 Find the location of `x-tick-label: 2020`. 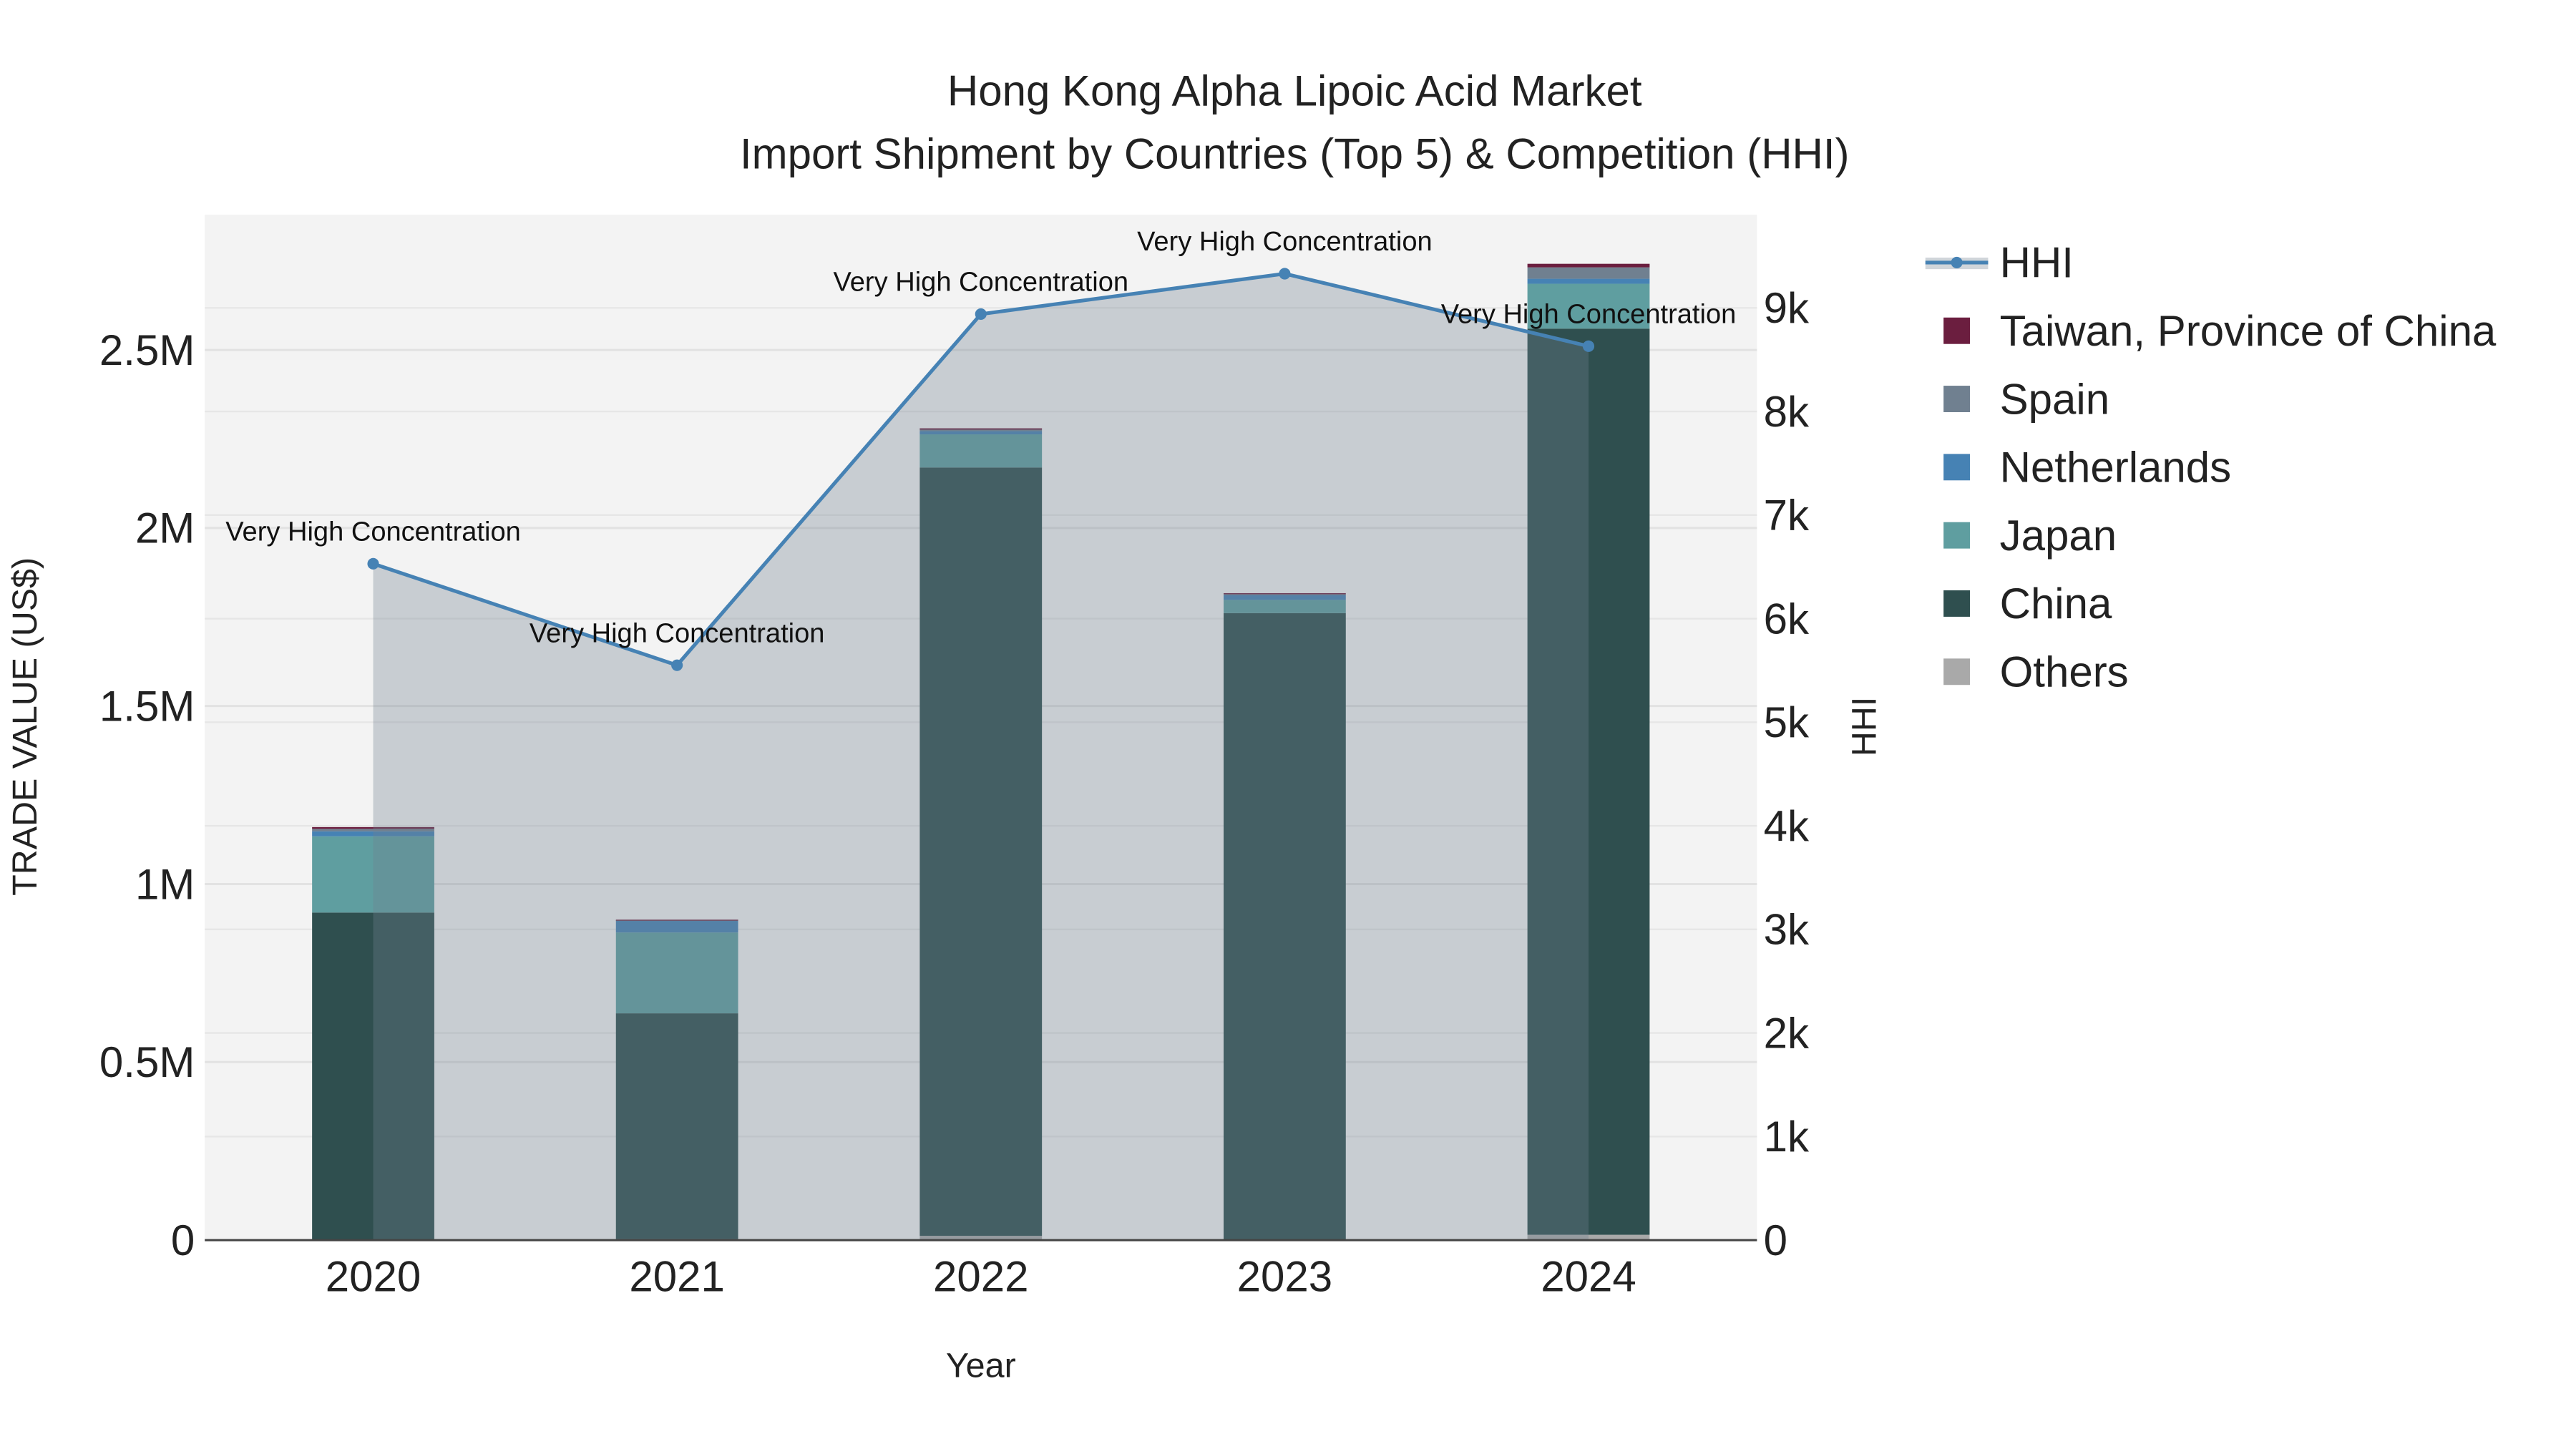

x-tick-label: 2020 is located at coordinates (373, 1277).